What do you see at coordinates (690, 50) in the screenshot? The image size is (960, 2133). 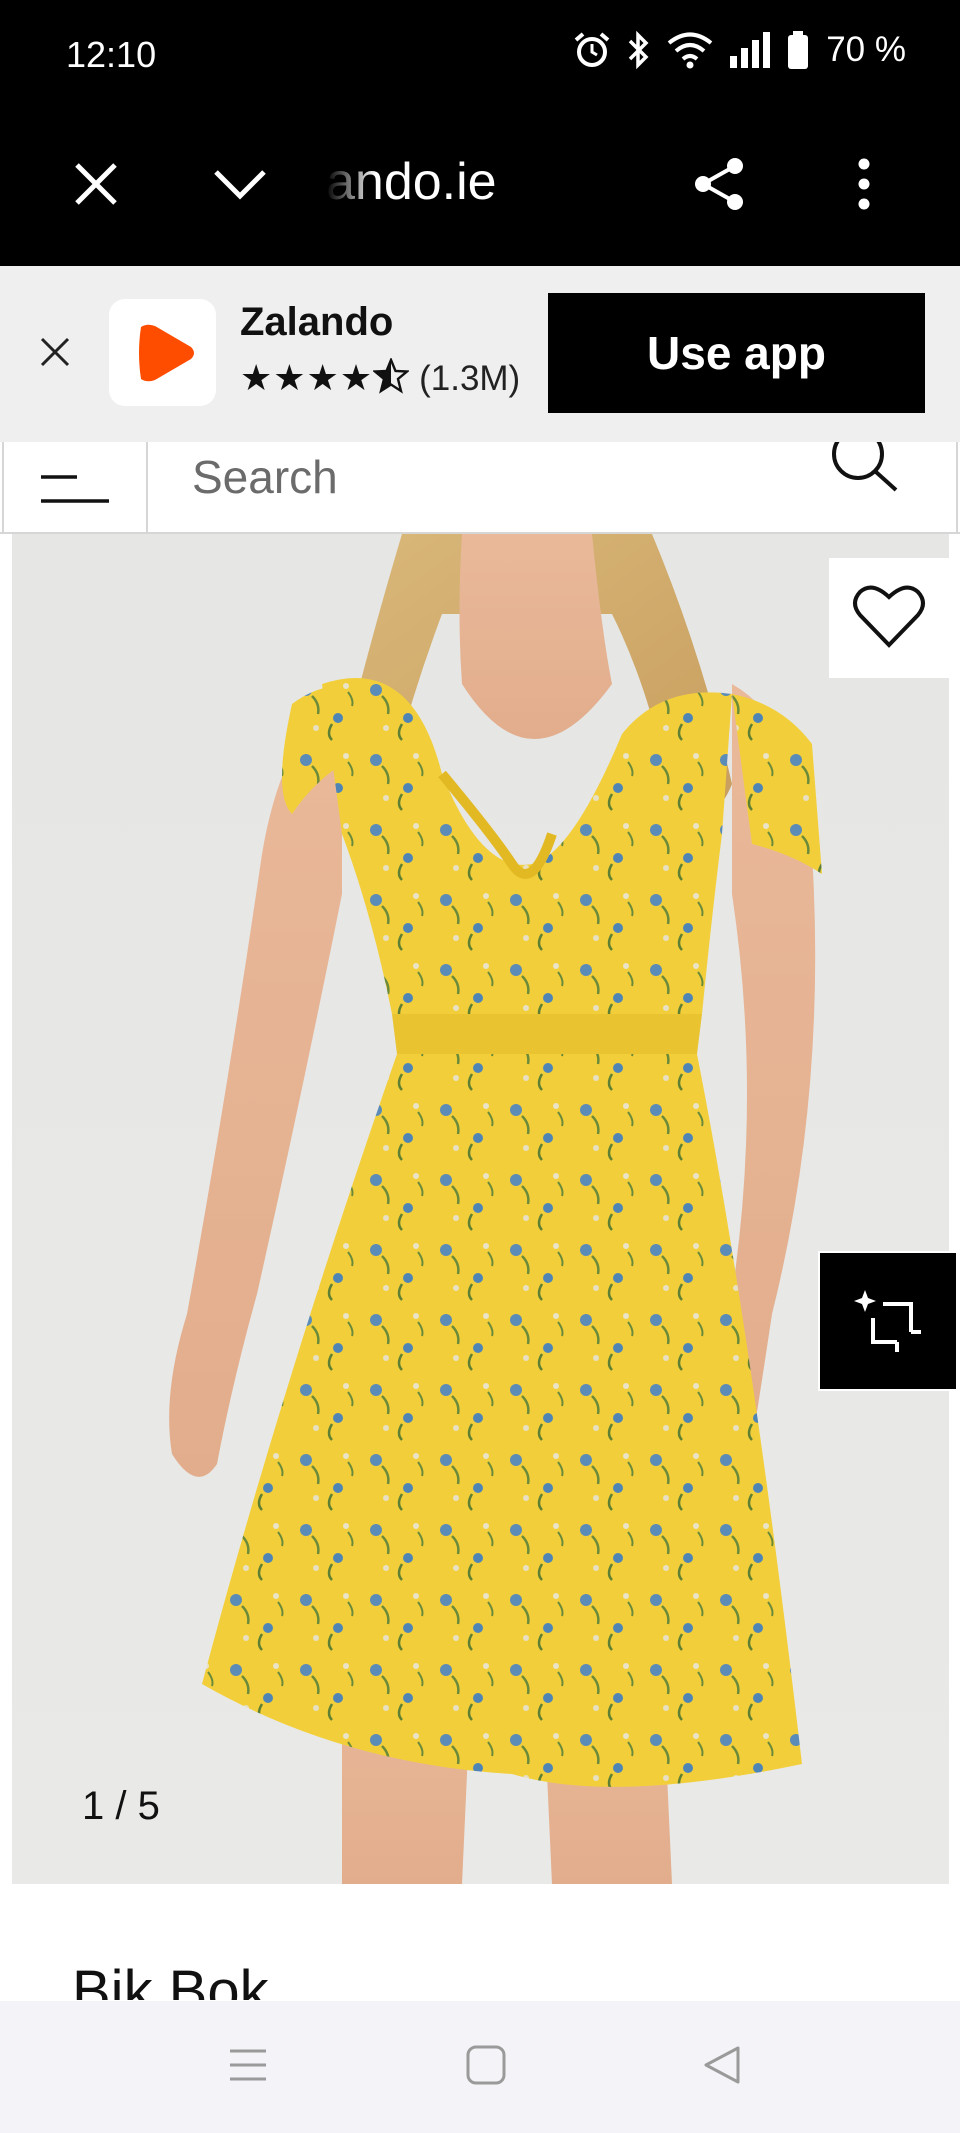 I see `wifi-icon` at bounding box center [690, 50].